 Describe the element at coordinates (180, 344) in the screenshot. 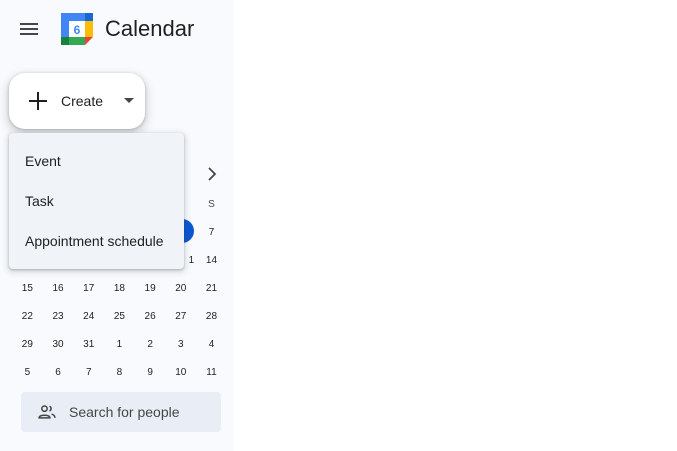

I see `day-cell: 3` at that location.